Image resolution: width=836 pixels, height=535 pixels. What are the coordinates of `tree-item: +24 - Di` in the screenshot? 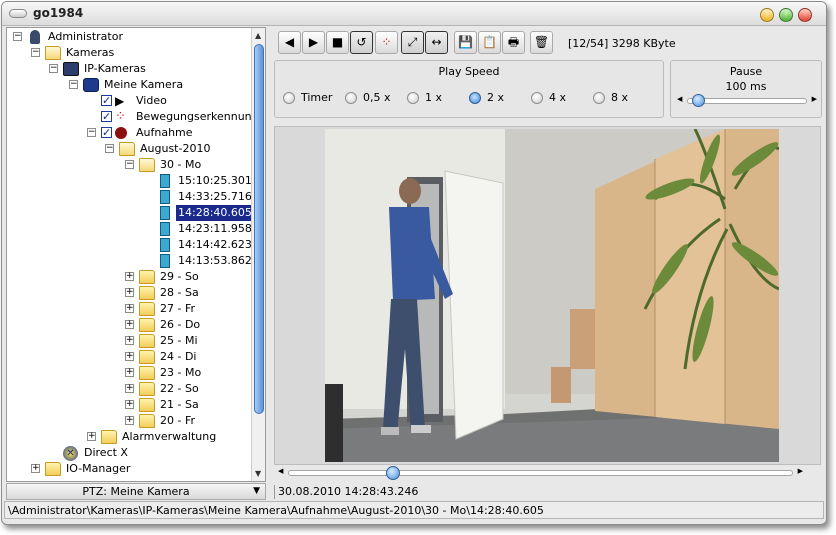 It's located at (127, 357).